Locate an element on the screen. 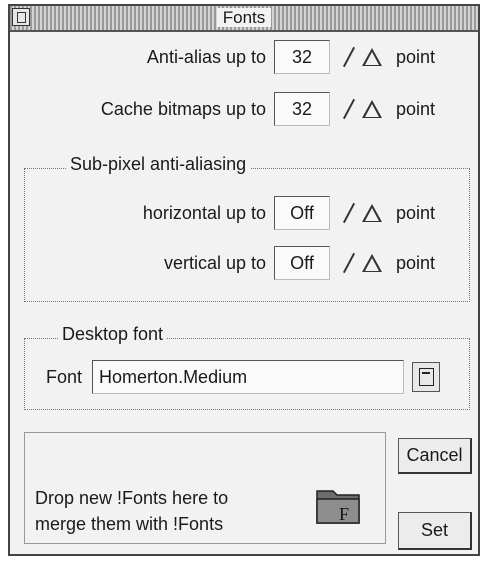  vertical-unit: point is located at coordinates (416, 262).